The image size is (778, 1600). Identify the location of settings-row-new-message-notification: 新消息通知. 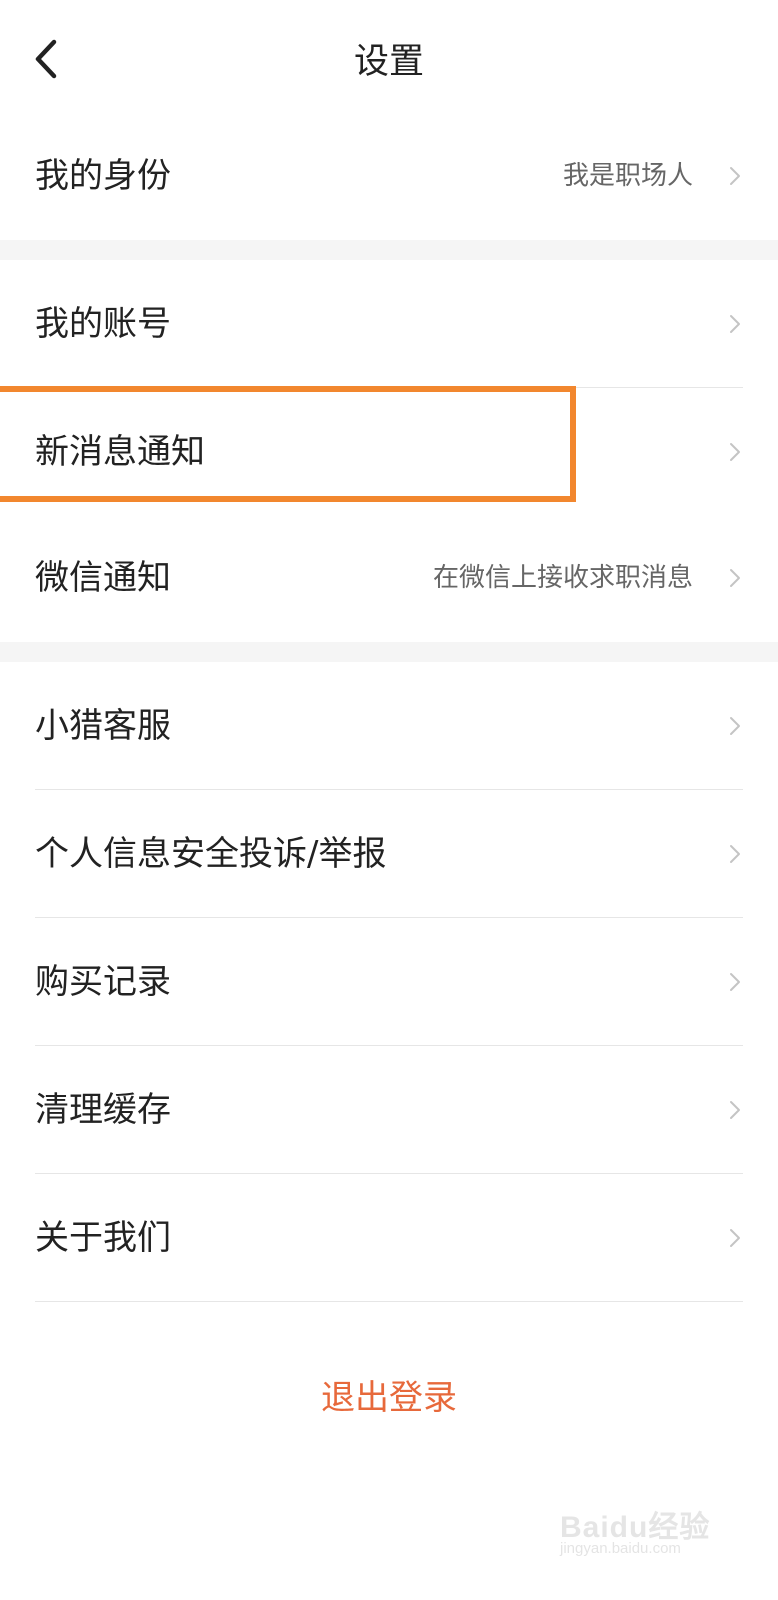
(389, 452).